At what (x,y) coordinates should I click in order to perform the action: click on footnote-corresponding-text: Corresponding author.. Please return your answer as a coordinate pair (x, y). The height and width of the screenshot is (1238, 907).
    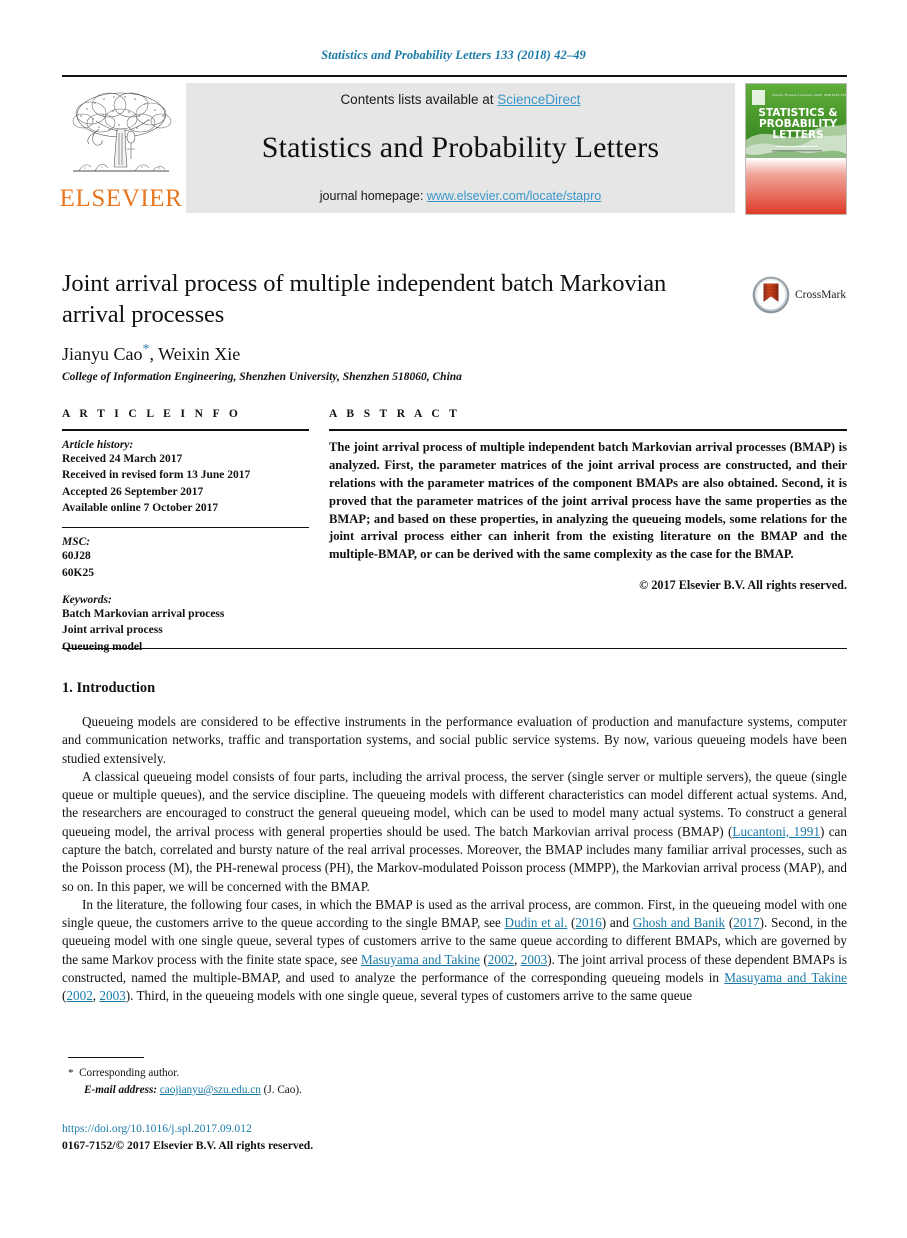
    Looking at the image, I should click on (129, 1073).